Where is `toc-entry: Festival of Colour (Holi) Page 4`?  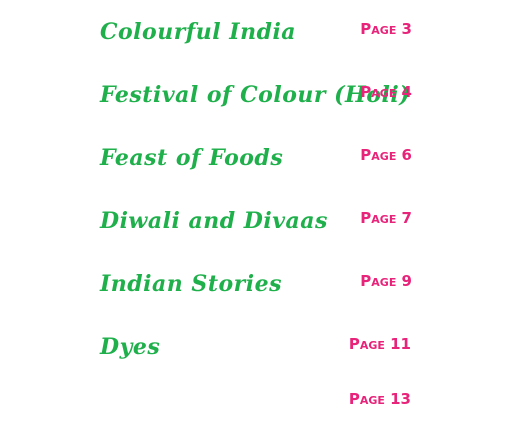
toc-entry: Festival of Colour (Holi) Page 4 is located at coordinates (254, 95).